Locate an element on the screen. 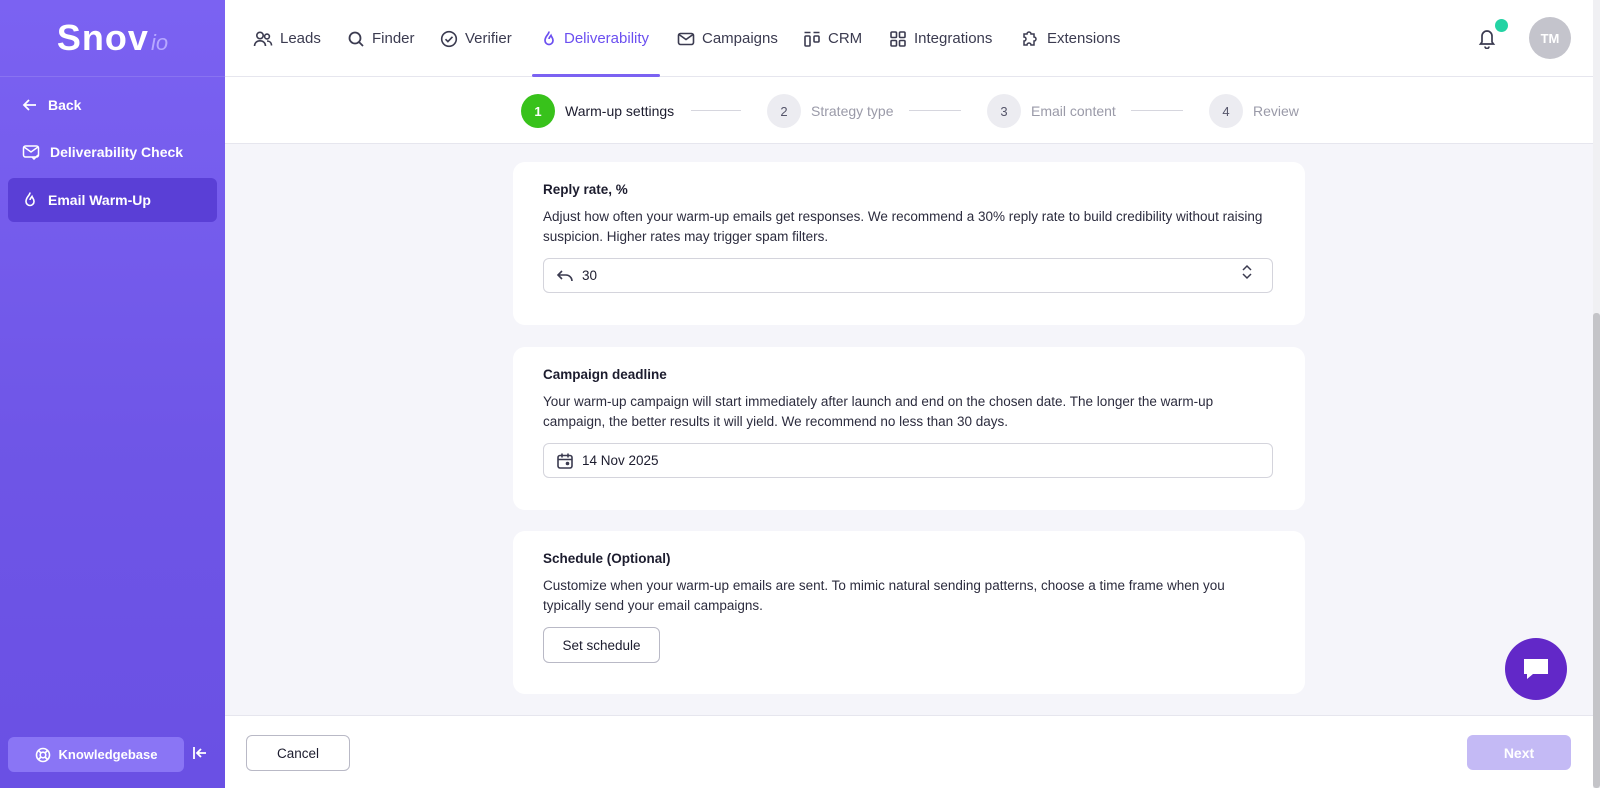  envelope-check-icon is located at coordinates (31, 152).